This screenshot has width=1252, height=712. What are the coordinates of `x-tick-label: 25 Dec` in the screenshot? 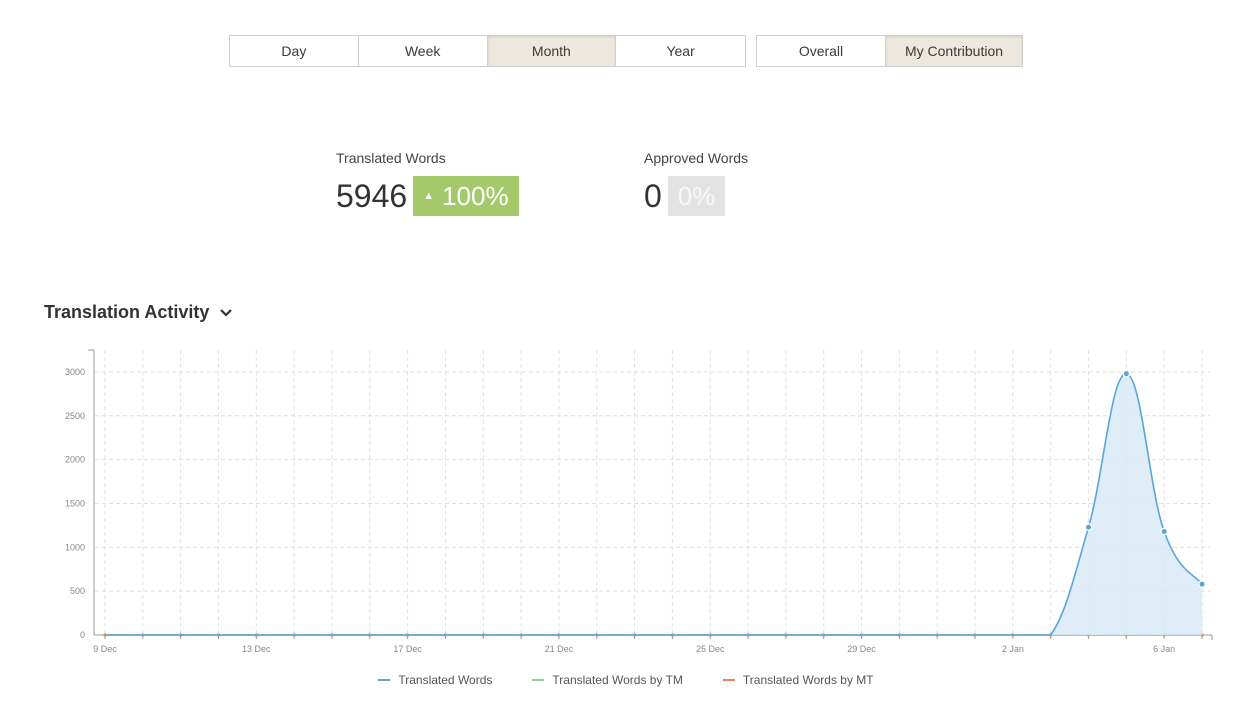 It's located at (710, 649).